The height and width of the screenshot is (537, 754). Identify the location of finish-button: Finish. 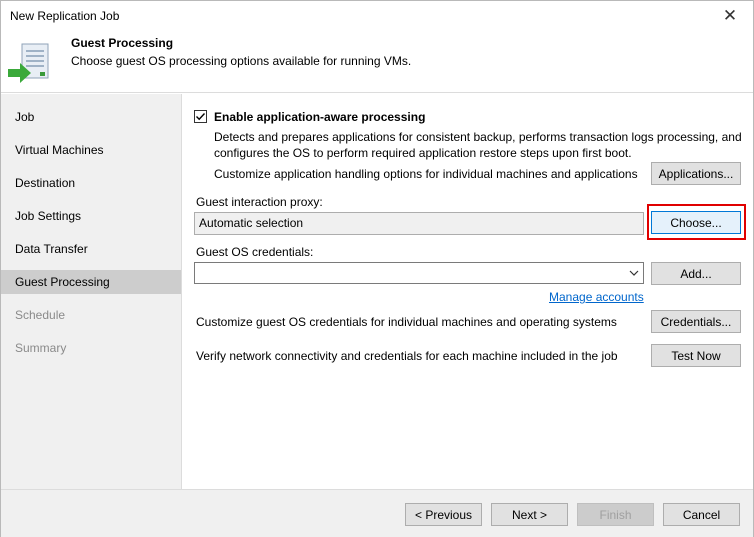
(615, 514).